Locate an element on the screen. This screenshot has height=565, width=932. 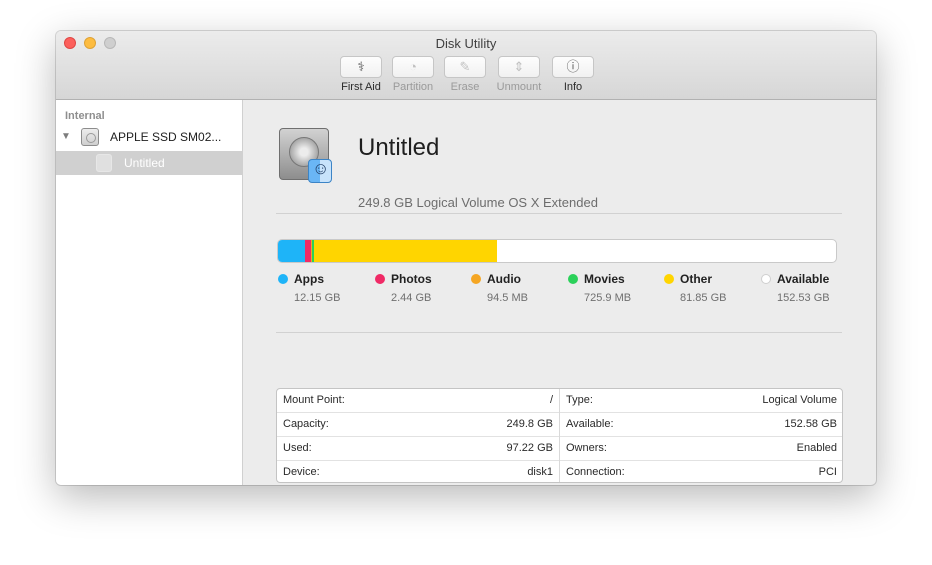
info-value: / is located at coordinates (551, 400).